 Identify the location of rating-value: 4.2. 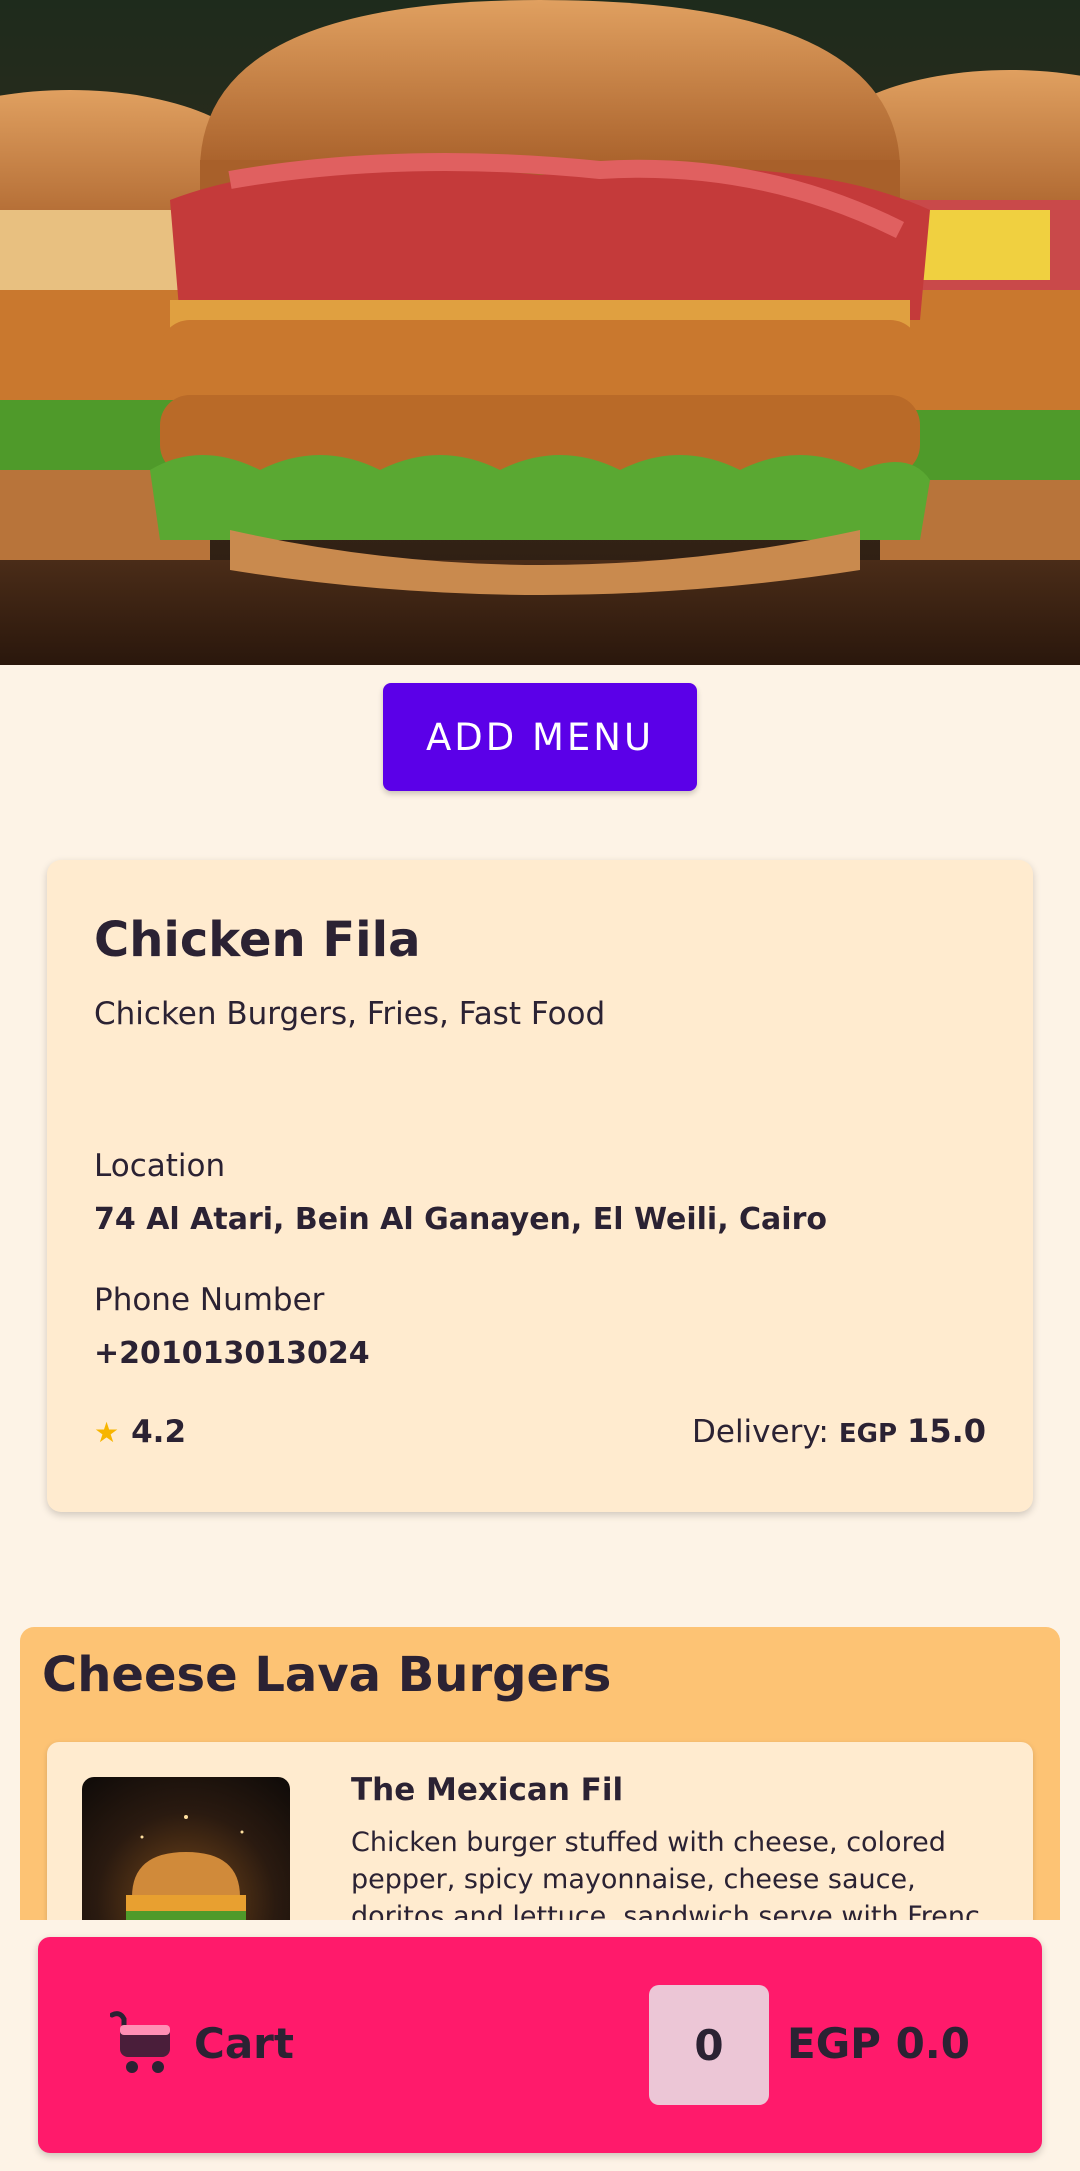
(159, 1432).